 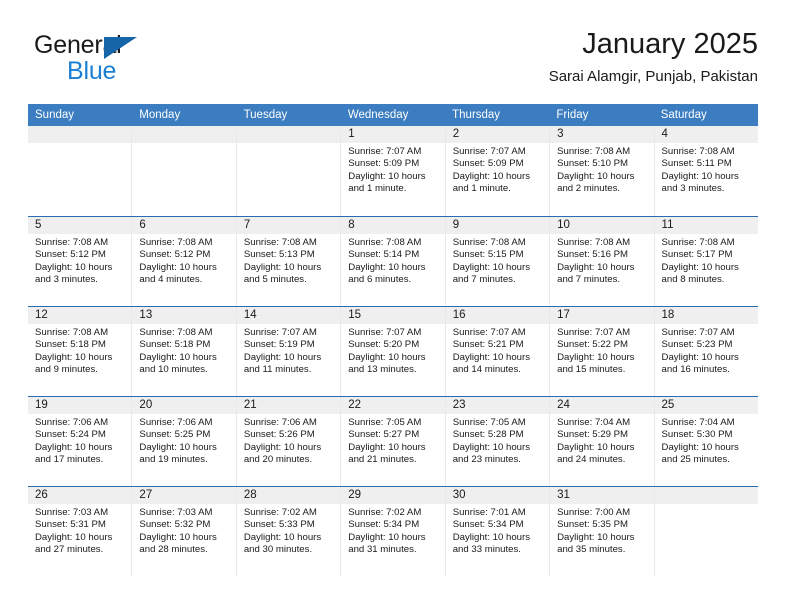 I want to click on day-number: 10, so click(x=602, y=225).